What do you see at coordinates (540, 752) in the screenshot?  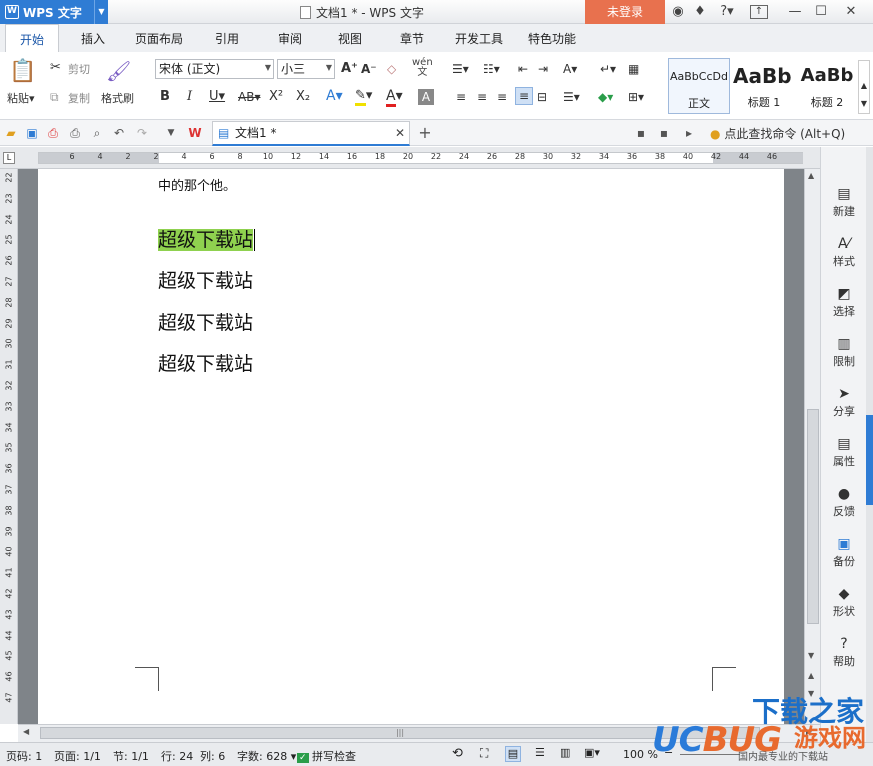 I see `outline-view-icon: ☰` at bounding box center [540, 752].